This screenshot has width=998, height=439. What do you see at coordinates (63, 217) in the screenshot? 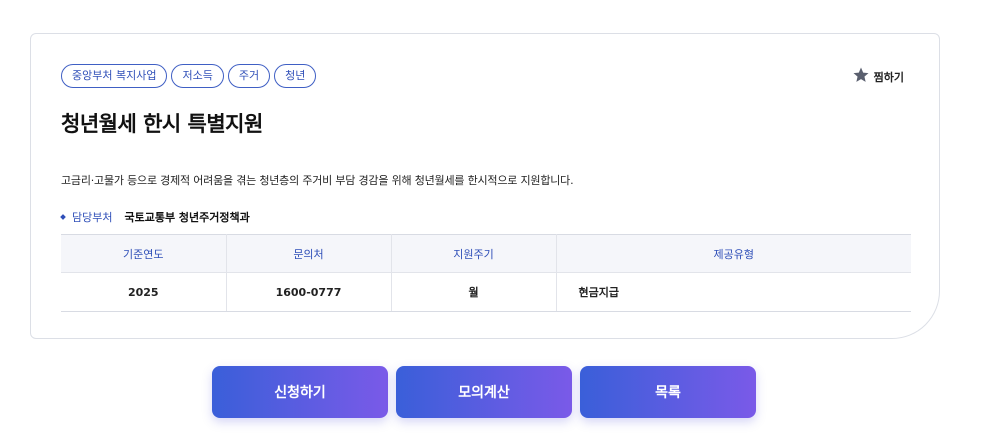
I see `diamond-bullet-icon` at bounding box center [63, 217].